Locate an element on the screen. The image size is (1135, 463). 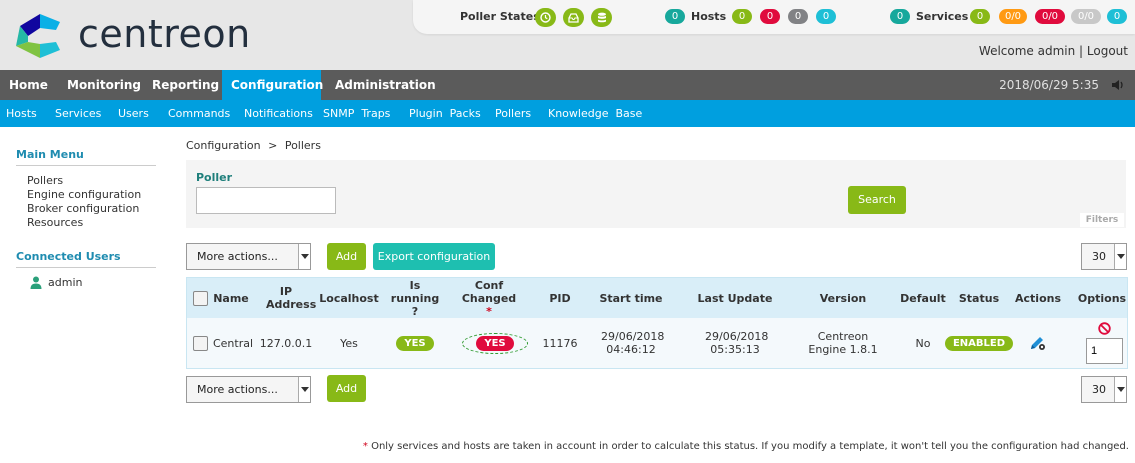
add-button-top: Add is located at coordinates (346, 256).